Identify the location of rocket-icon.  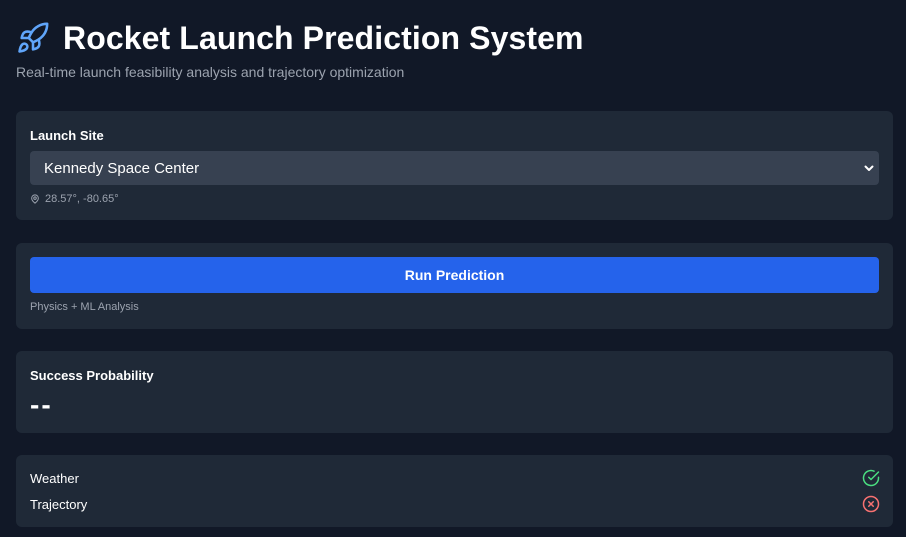
(33, 37).